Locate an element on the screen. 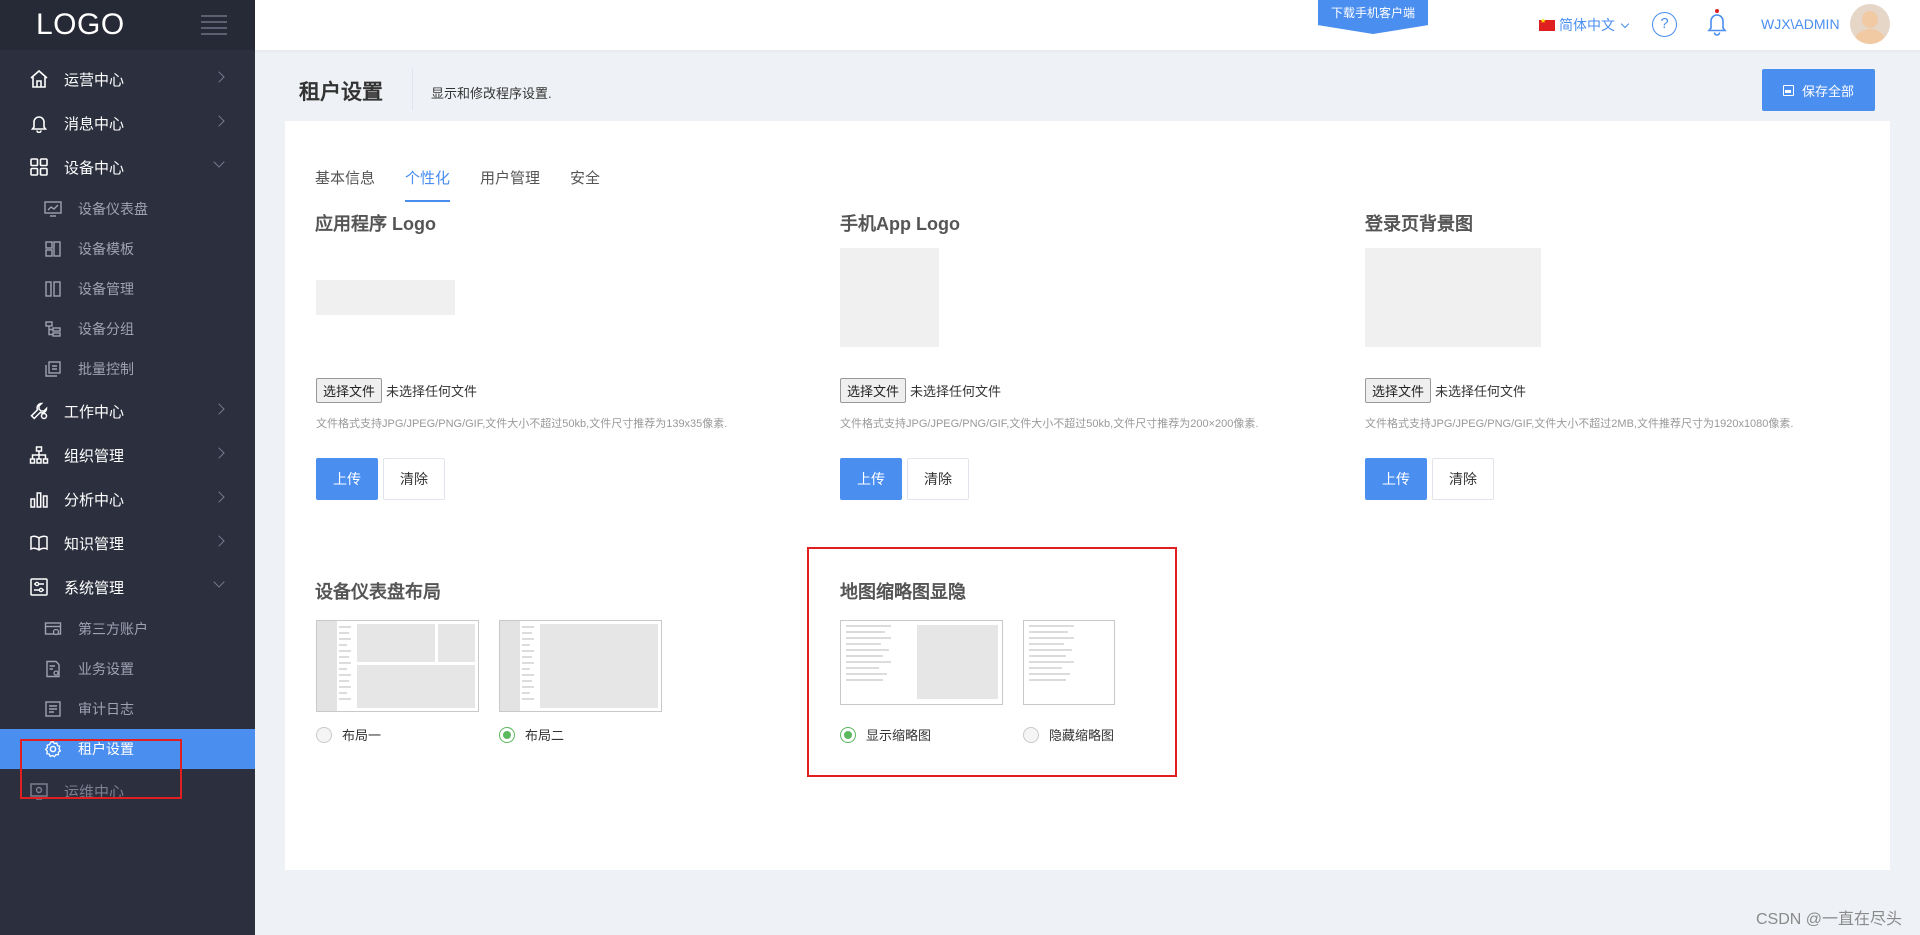 The width and height of the screenshot is (1920, 935). sidebar-item-label: 审计日志 is located at coordinates (106, 709).